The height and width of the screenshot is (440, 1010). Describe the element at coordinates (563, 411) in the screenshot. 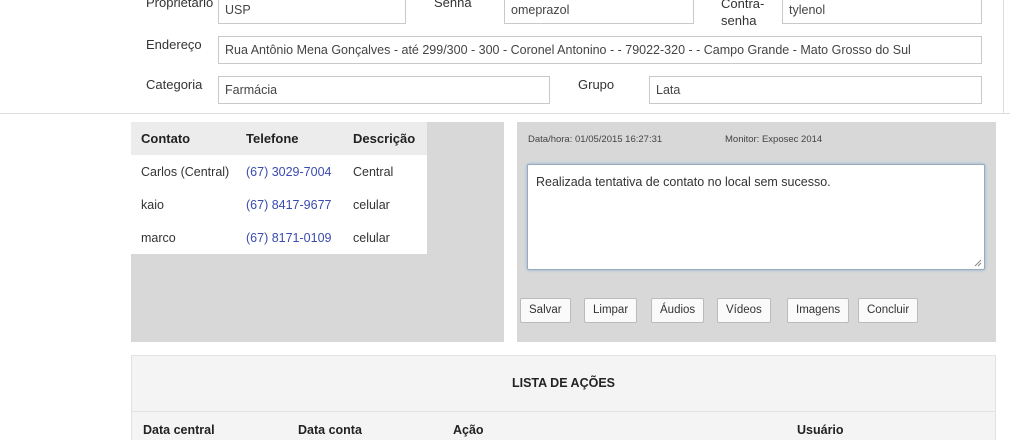

I see `actions-divider` at that location.